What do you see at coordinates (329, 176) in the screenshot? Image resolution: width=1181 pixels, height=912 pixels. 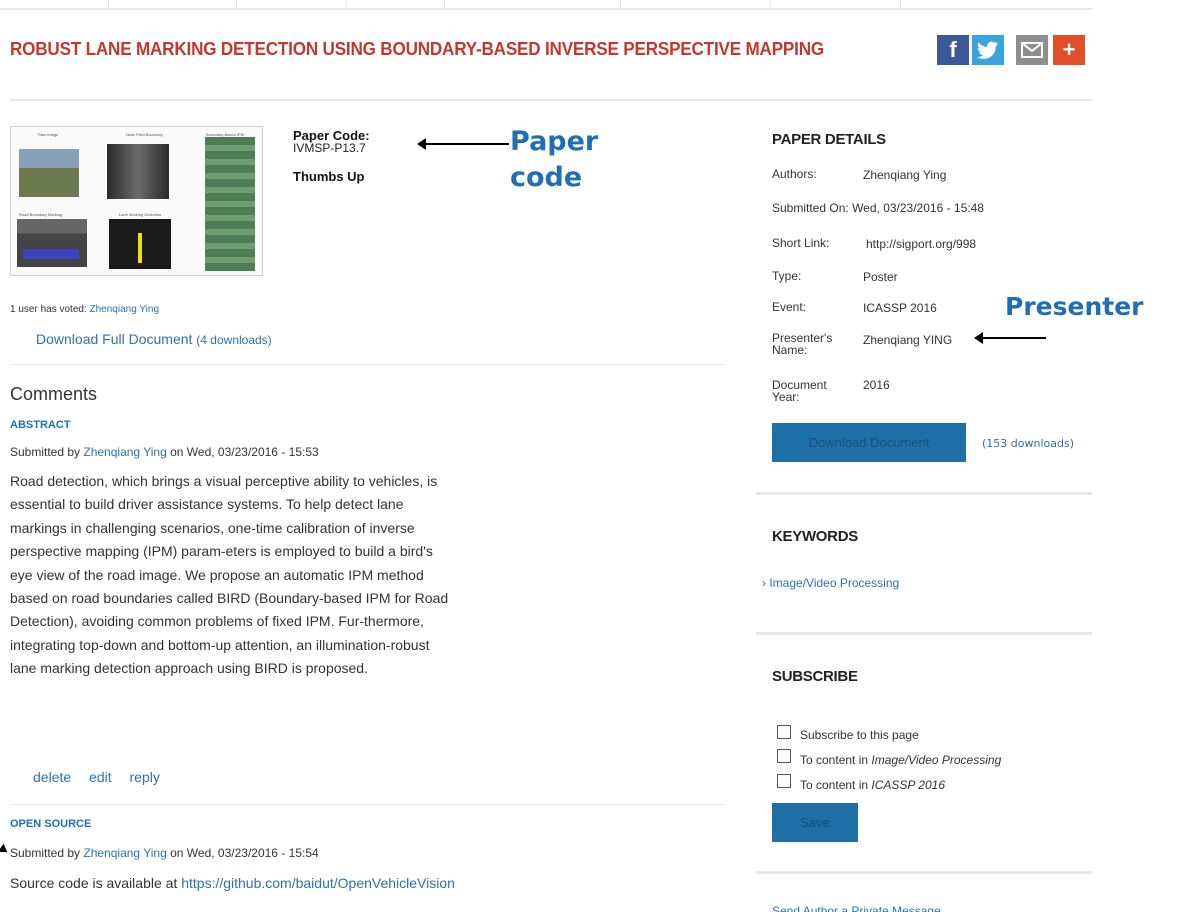 I see `thumbs-up-link: Thumbs Up` at bounding box center [329, 176].